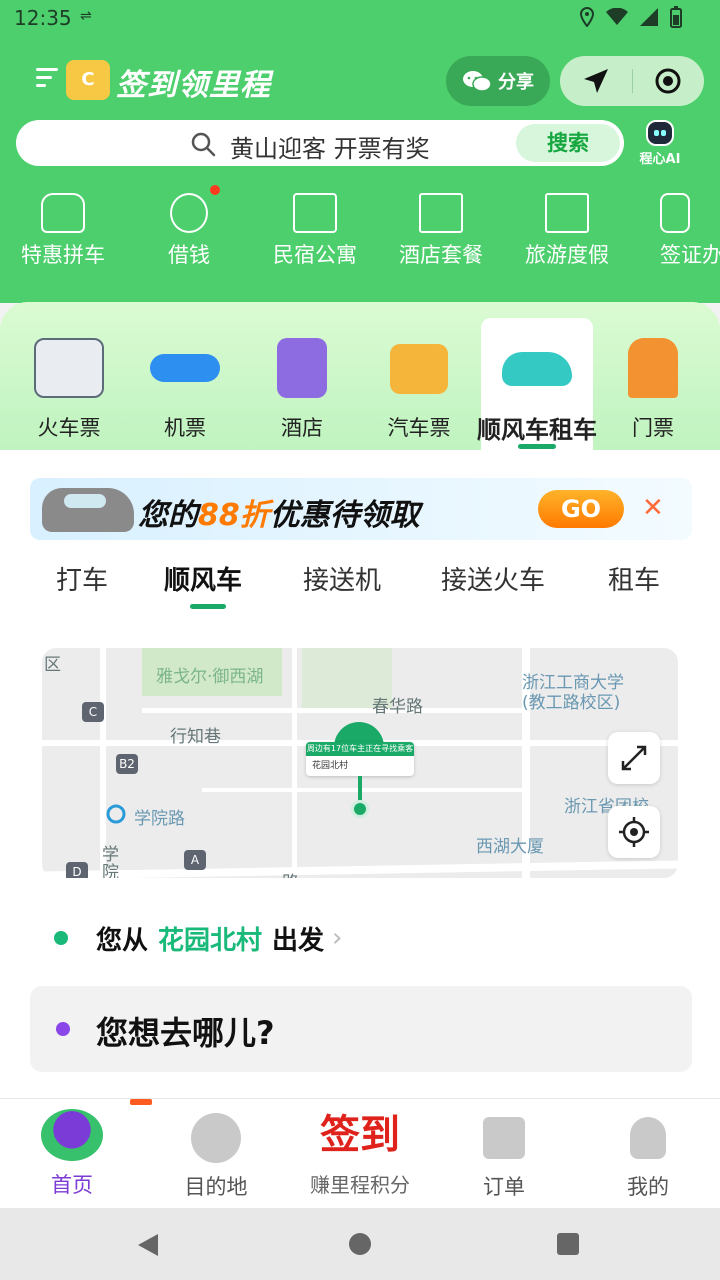  What do you see at coordinates (397, 707) in the screenshot?
I see `map-label-chunhua: 春华路` at bounding box center [397, 707].